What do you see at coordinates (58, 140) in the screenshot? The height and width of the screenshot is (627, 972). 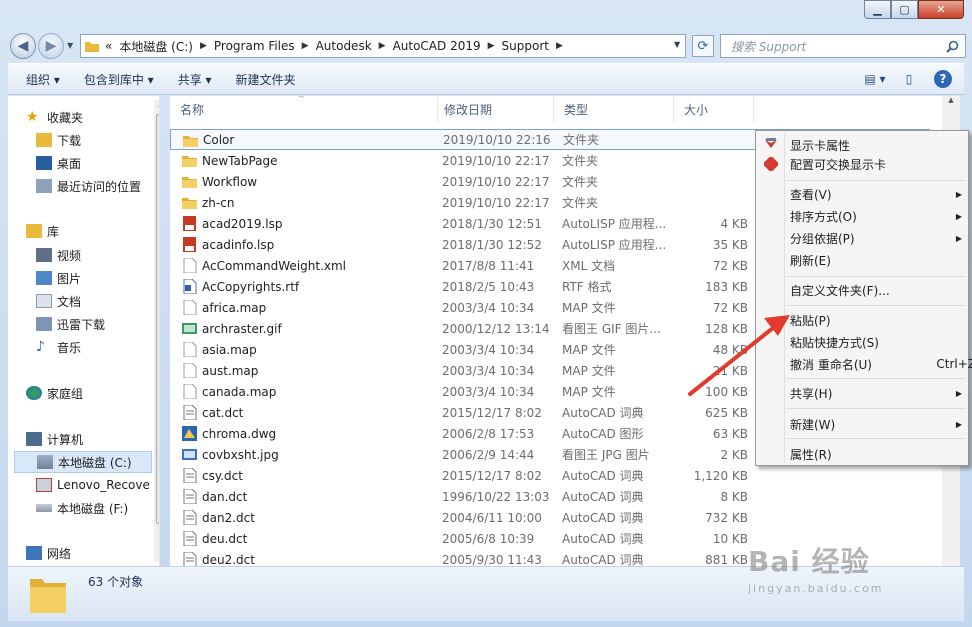 I see `nav-downloads: 下载` at bounding box center [58, 140].